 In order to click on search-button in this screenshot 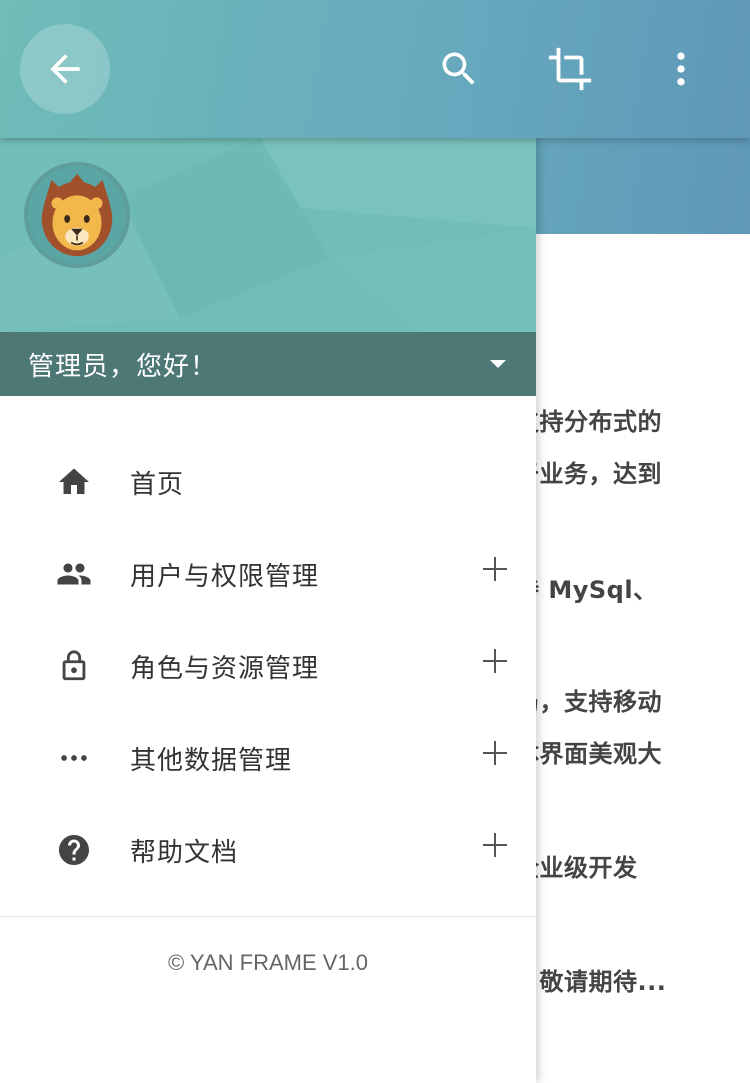, I will do `click(459, 69)`.